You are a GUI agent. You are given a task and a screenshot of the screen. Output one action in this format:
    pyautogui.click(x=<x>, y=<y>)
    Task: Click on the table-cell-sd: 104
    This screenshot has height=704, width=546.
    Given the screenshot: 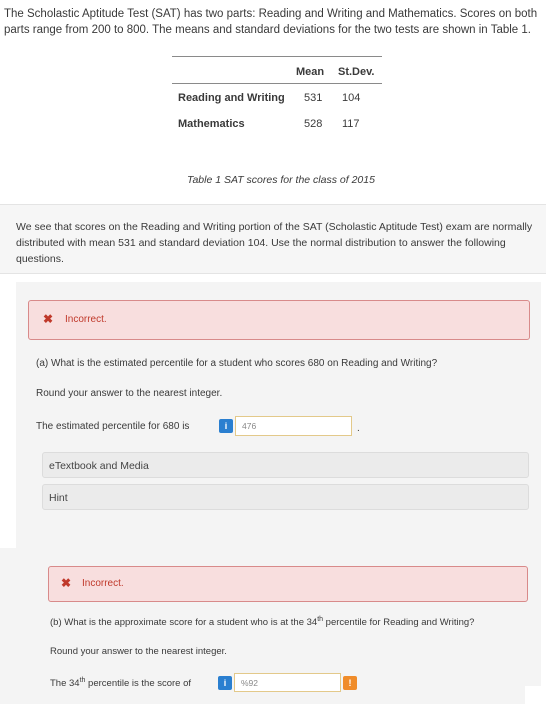 What is the action you would take?
    pyautogui.click(x=351, y=98)
    